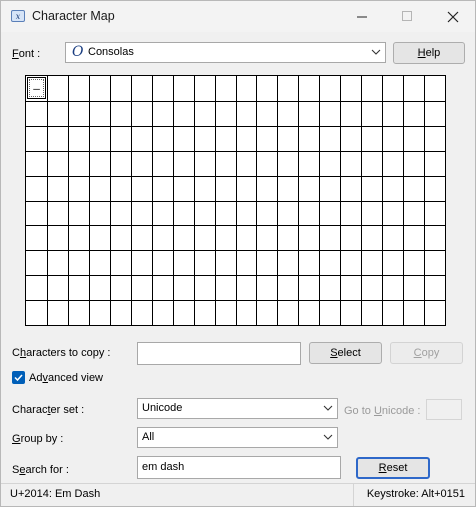 The image size is (476, 507). What do you see at coordinates (66, 378) in the screenshot?
I see `advanced-view-label: Advanced view` at bounding box center [66, 378].